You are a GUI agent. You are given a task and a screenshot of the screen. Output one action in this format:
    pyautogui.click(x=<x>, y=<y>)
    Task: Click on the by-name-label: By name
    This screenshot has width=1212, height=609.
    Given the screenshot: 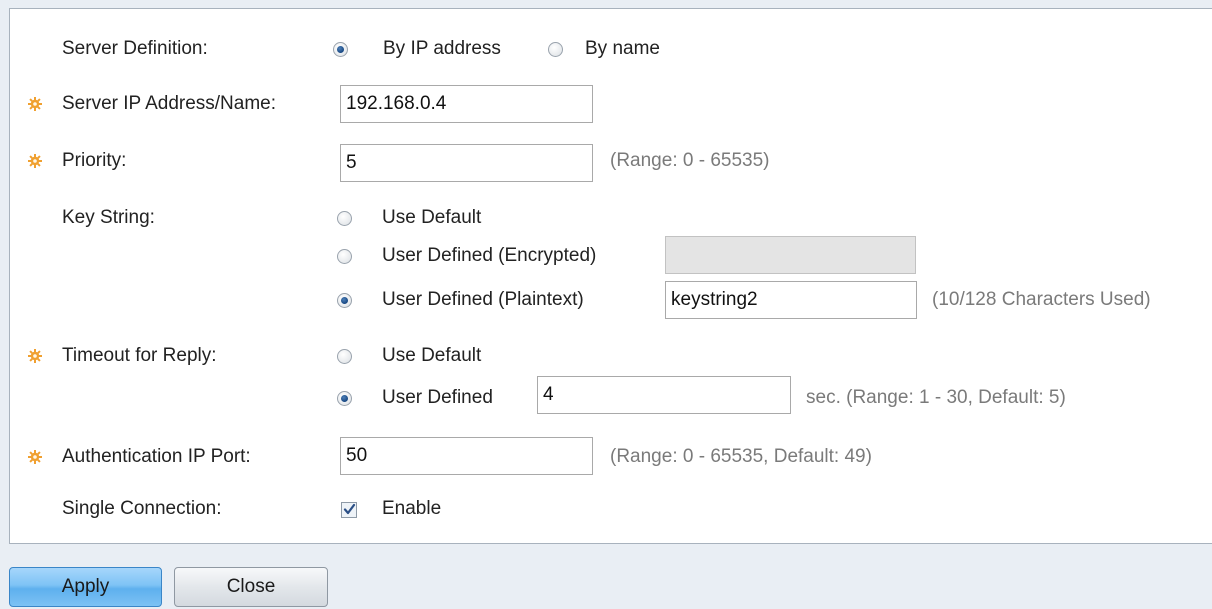 What is the action you would take?
    pyautogui.click(x=622, y=48)
    